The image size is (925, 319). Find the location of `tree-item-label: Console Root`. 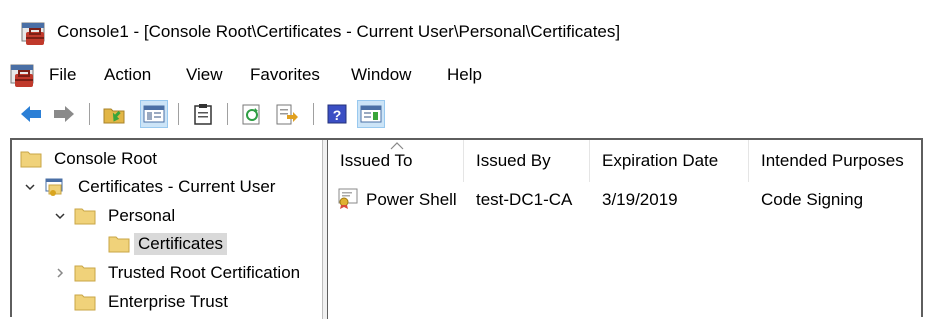

tree-item-label: Console Root is located at coordinates (106, 158).